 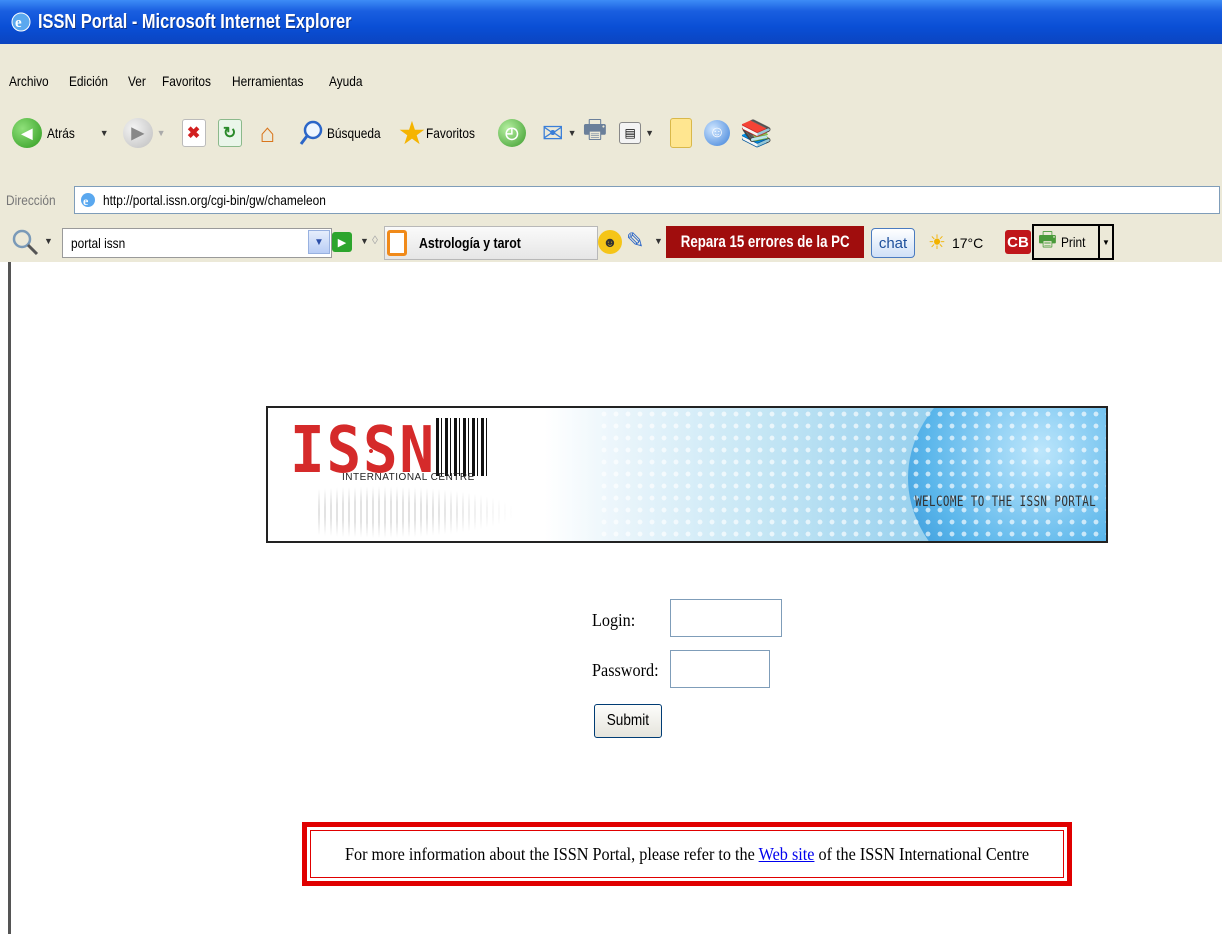 I want to click on back-arrow-icon: ◀, so click(x=27, y=133).